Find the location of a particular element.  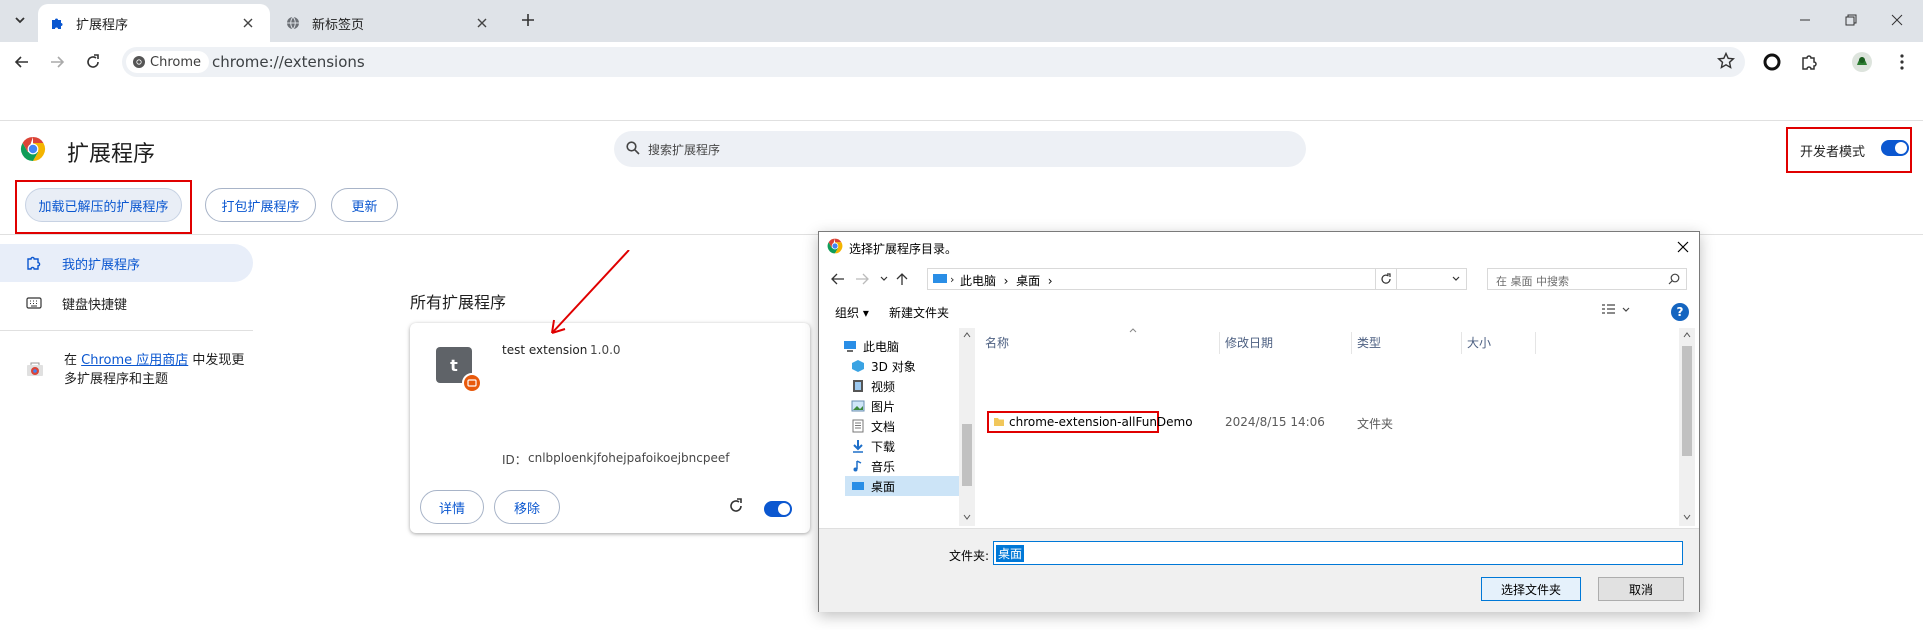

details-button: 详情 is located at coordinates (452, 507).